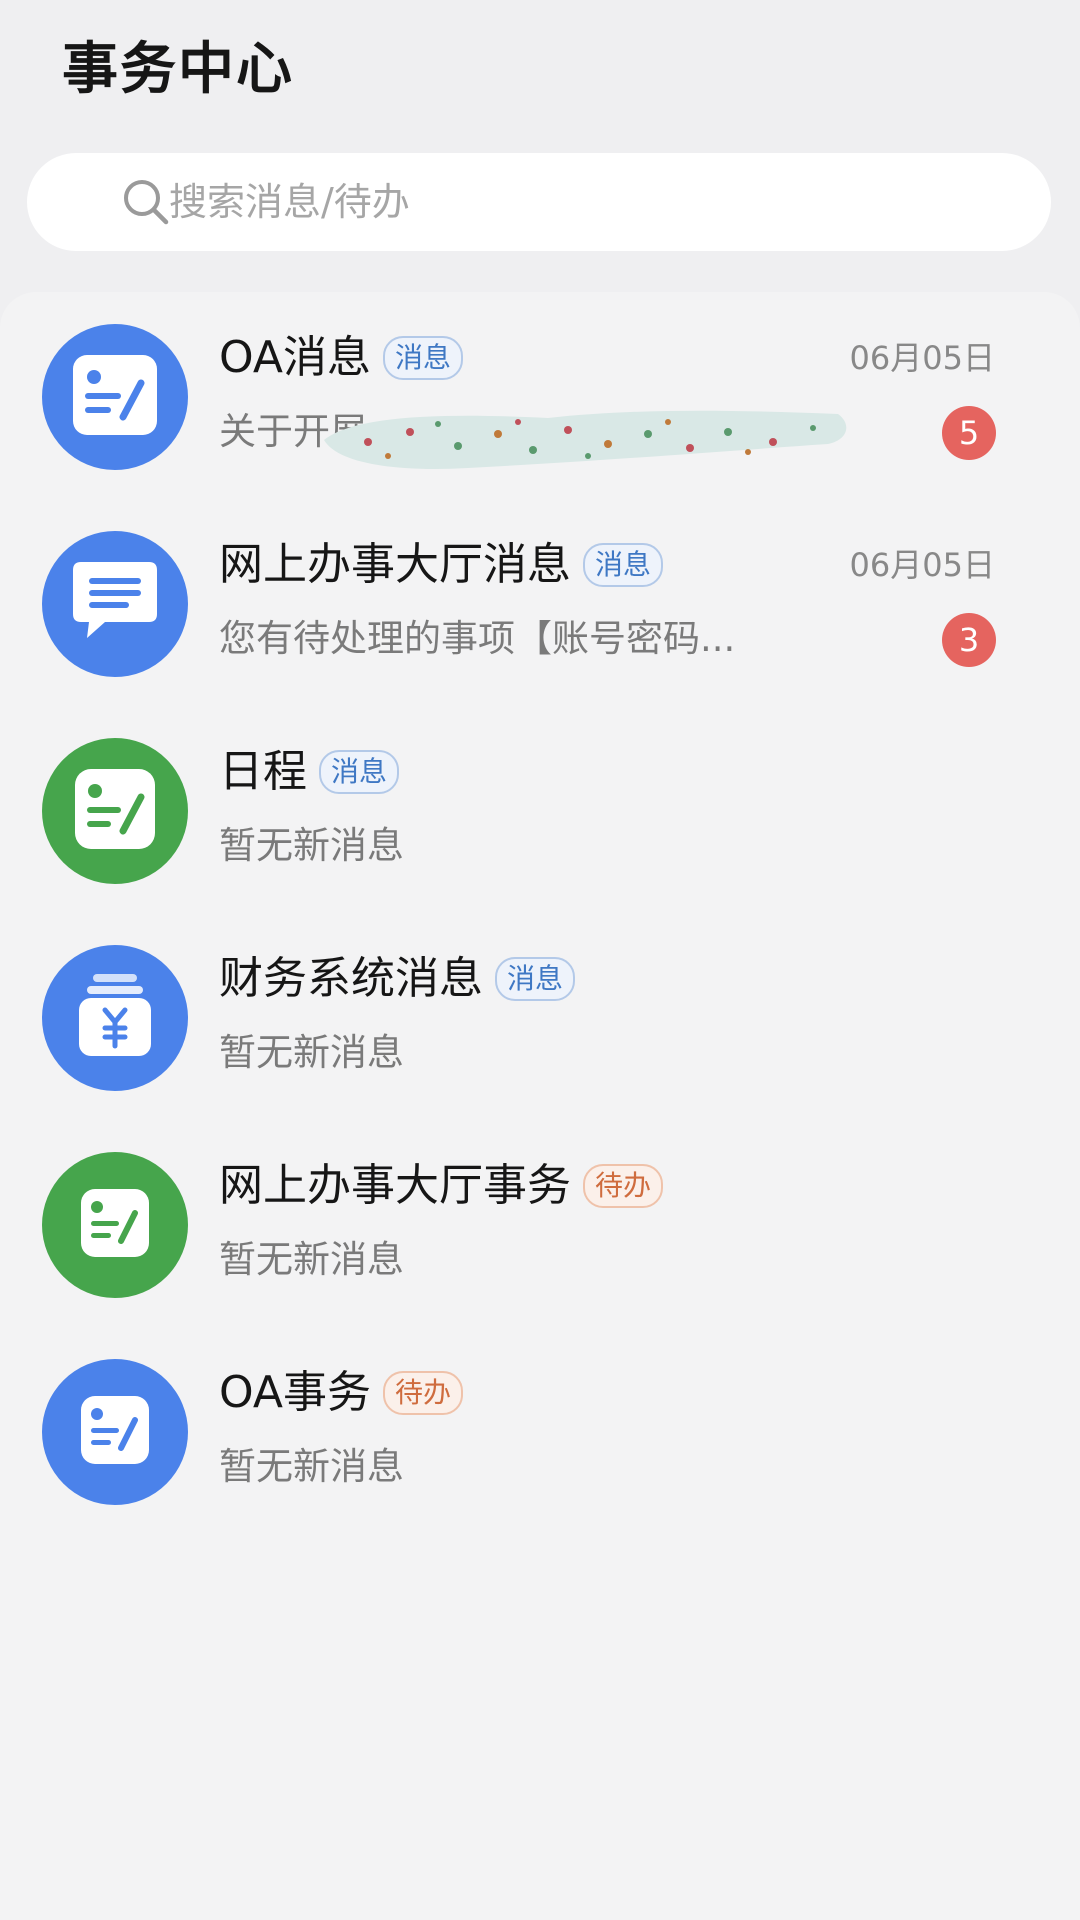 This screenshot has height=1920, width=1080. Describe the element at coordinates (540, 1016) in the screenshot. I see `list-item-finance-message: 财务系统消息 消息 暂无新消息` at that location.